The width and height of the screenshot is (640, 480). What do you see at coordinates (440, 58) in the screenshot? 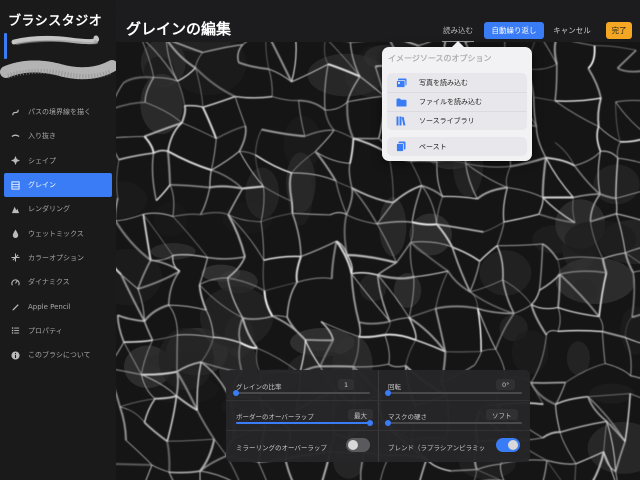
I see `popover-title: イメージソースのオプション` at bounding box center [440, 58].